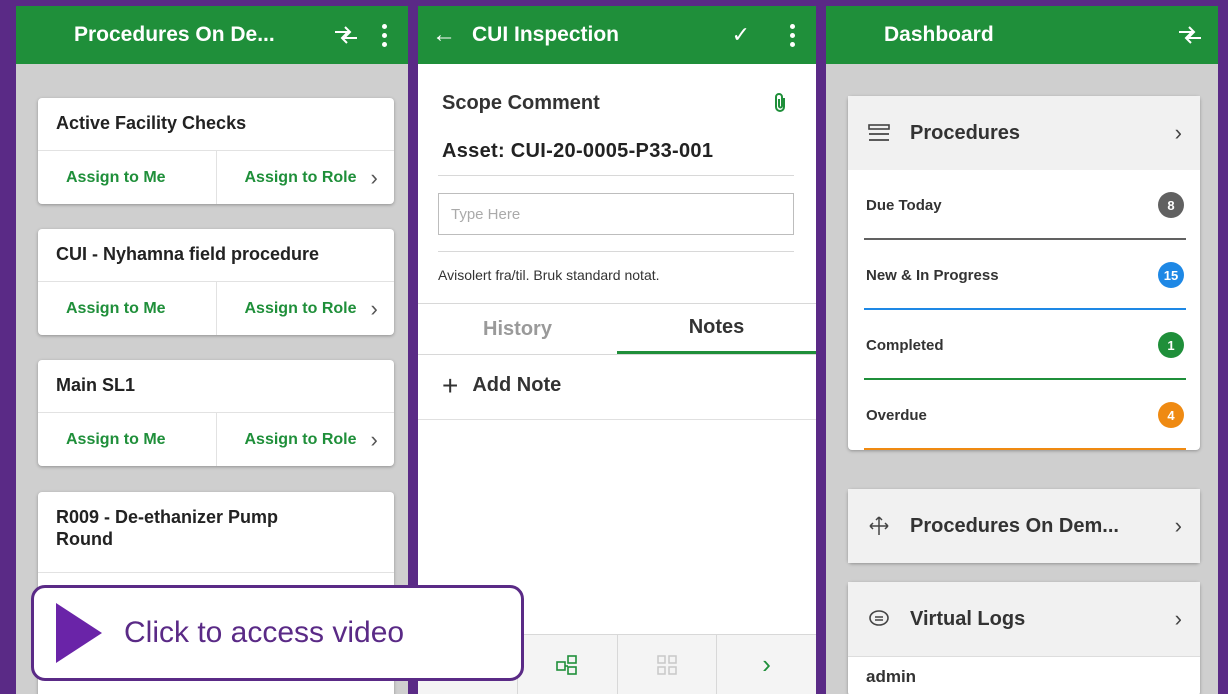 This screenshot has width=1228, height=694. Describe the element at coordinates (939, 34) in the screenshot. I see `page-title: Dashboard` at that location.